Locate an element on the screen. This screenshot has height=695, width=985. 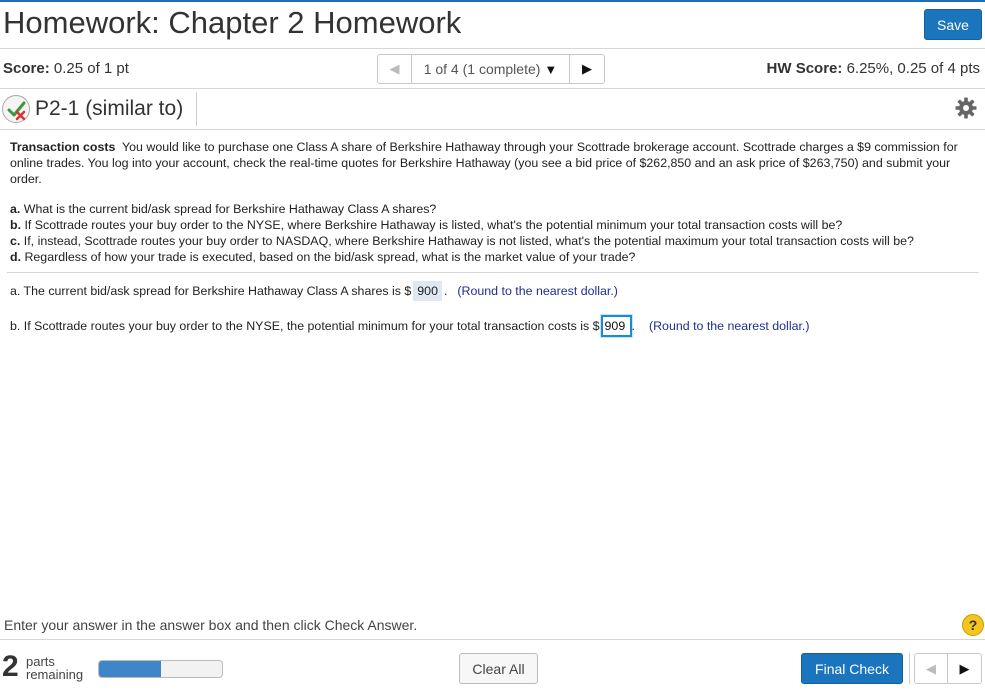
question-position: 1 of 4 (1 complete) is located at coordinates (482, 69).